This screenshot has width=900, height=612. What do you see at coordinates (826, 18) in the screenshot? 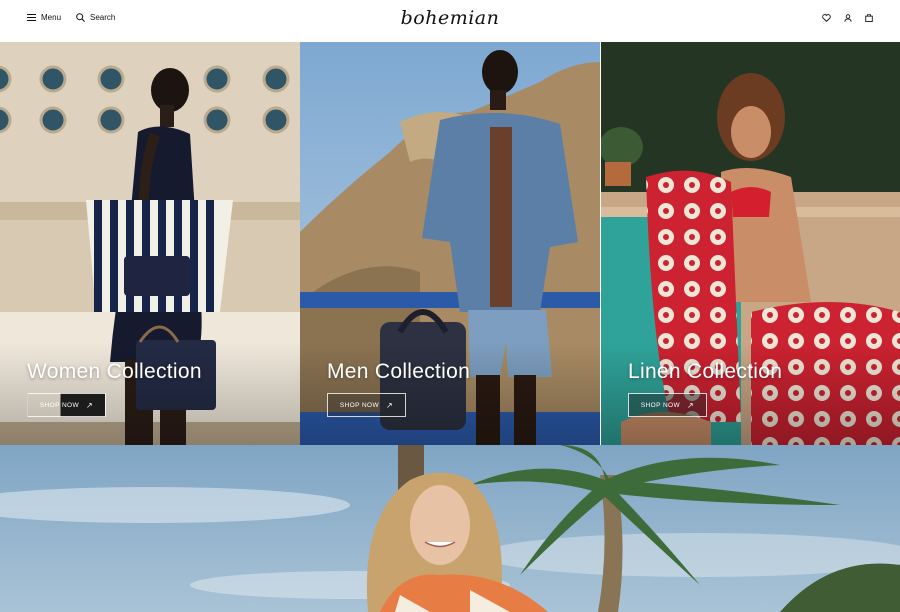
I see `heart-icon` at bounding box center [826, 18].